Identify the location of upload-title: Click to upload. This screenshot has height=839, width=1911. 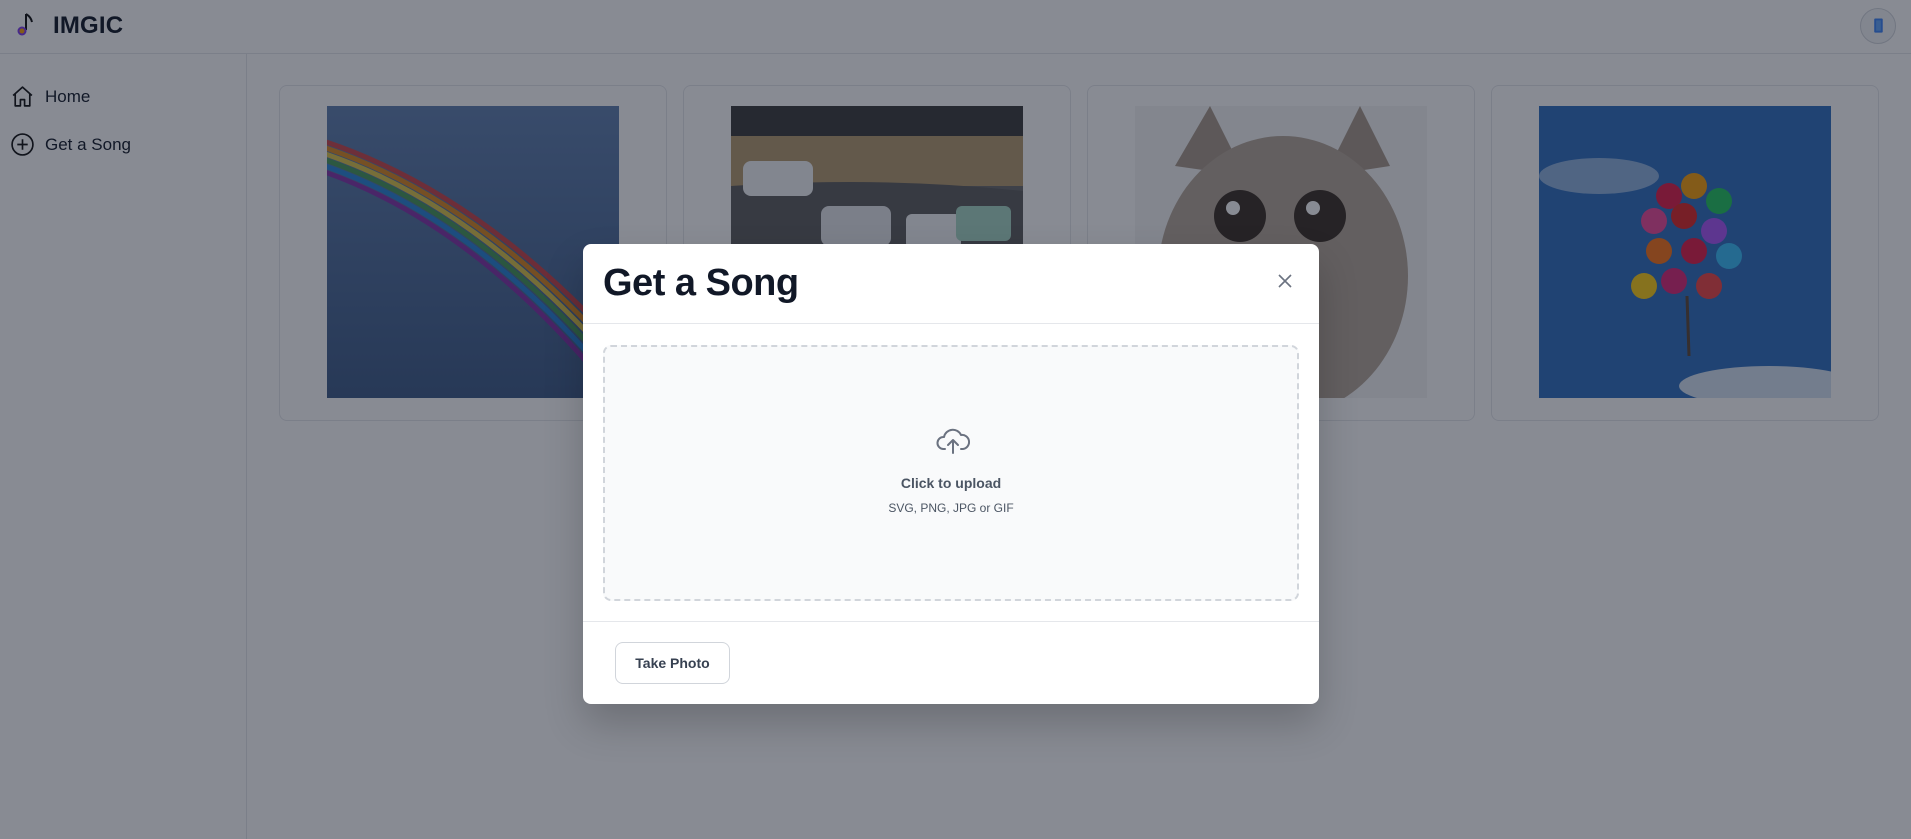
(951, 483).